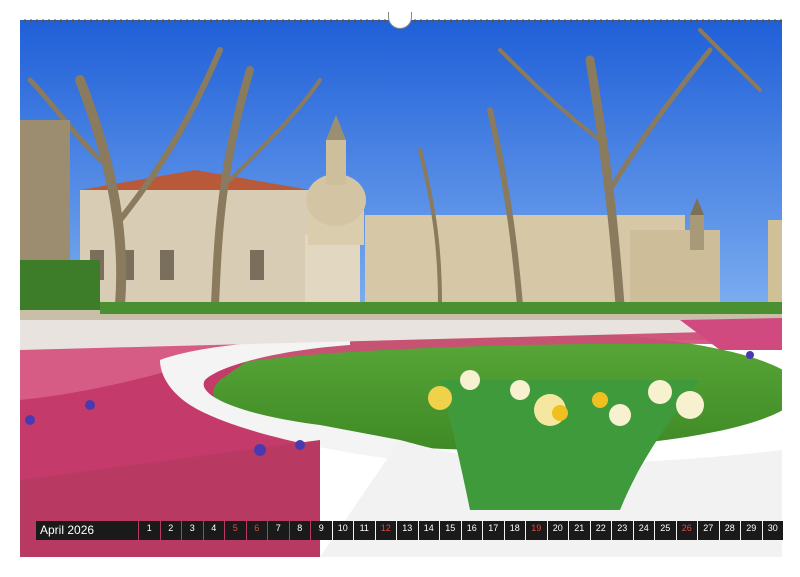 This screenshot has width=800, height=577. I want to click on calendar-day: 18, so click(514, 530).